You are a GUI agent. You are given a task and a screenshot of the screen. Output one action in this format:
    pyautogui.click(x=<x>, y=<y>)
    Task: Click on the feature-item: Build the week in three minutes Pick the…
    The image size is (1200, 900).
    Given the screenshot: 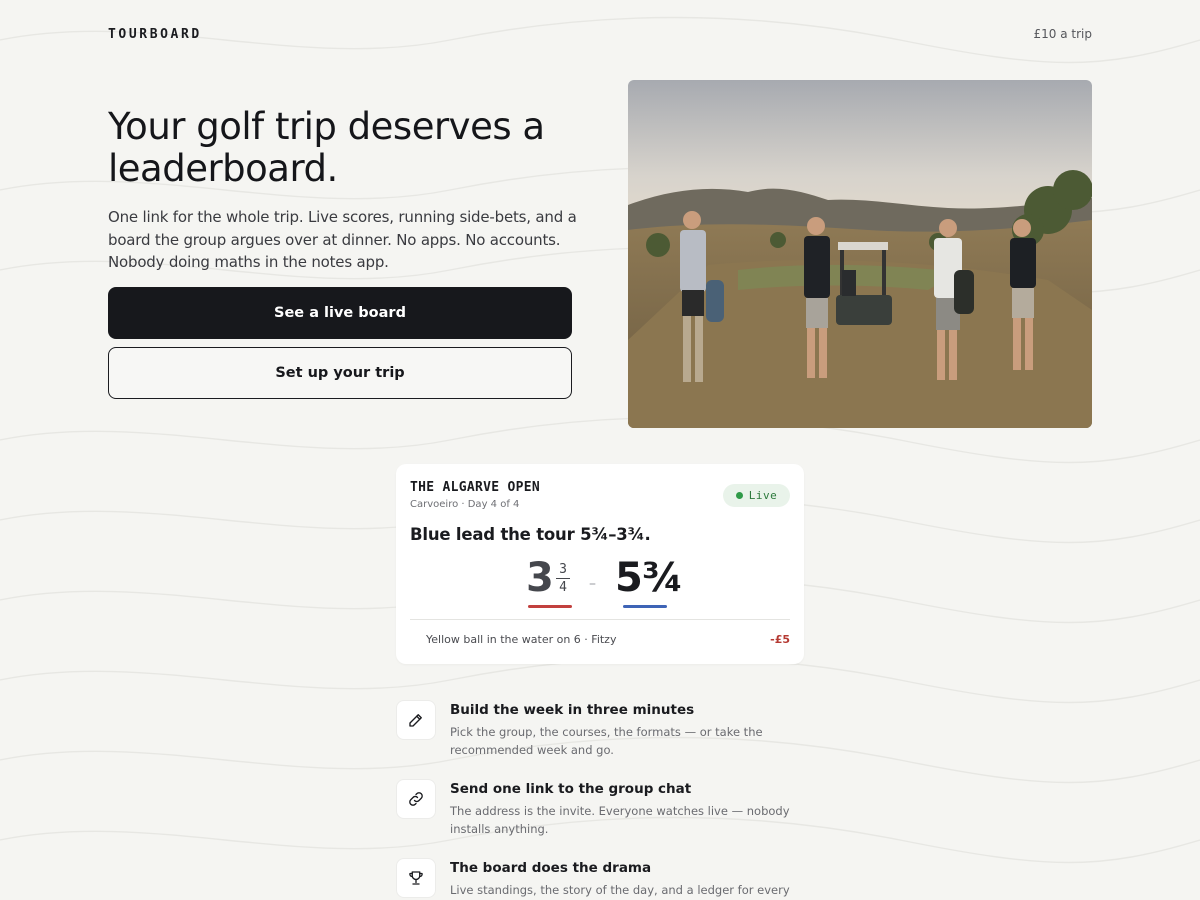 What is the action you would take?
    pyautogui.click(x=606, y=735)
    